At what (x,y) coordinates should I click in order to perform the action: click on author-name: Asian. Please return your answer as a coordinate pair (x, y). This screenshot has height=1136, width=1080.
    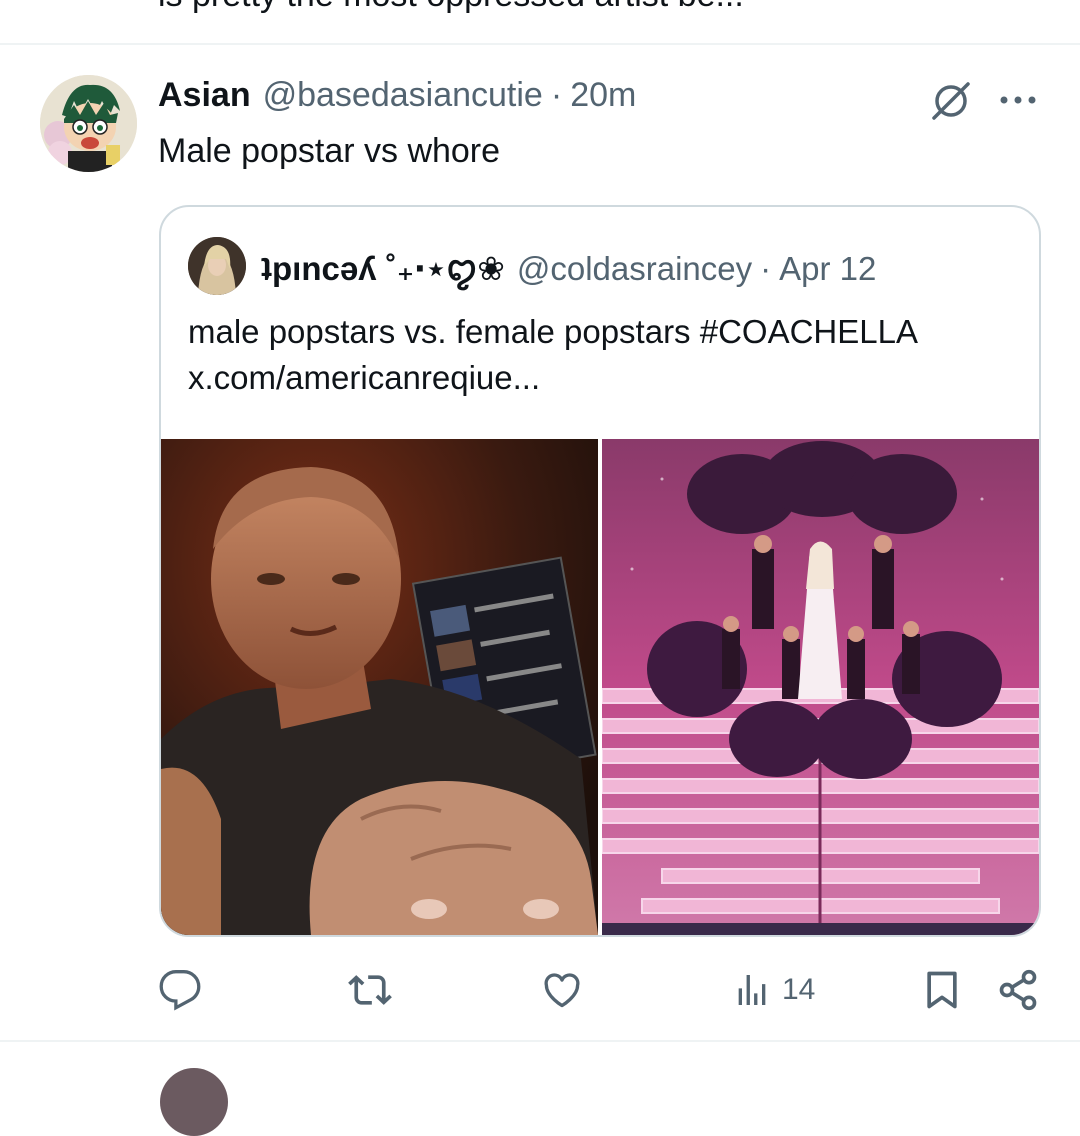
    Looking at the image, I should click on (204, 95).